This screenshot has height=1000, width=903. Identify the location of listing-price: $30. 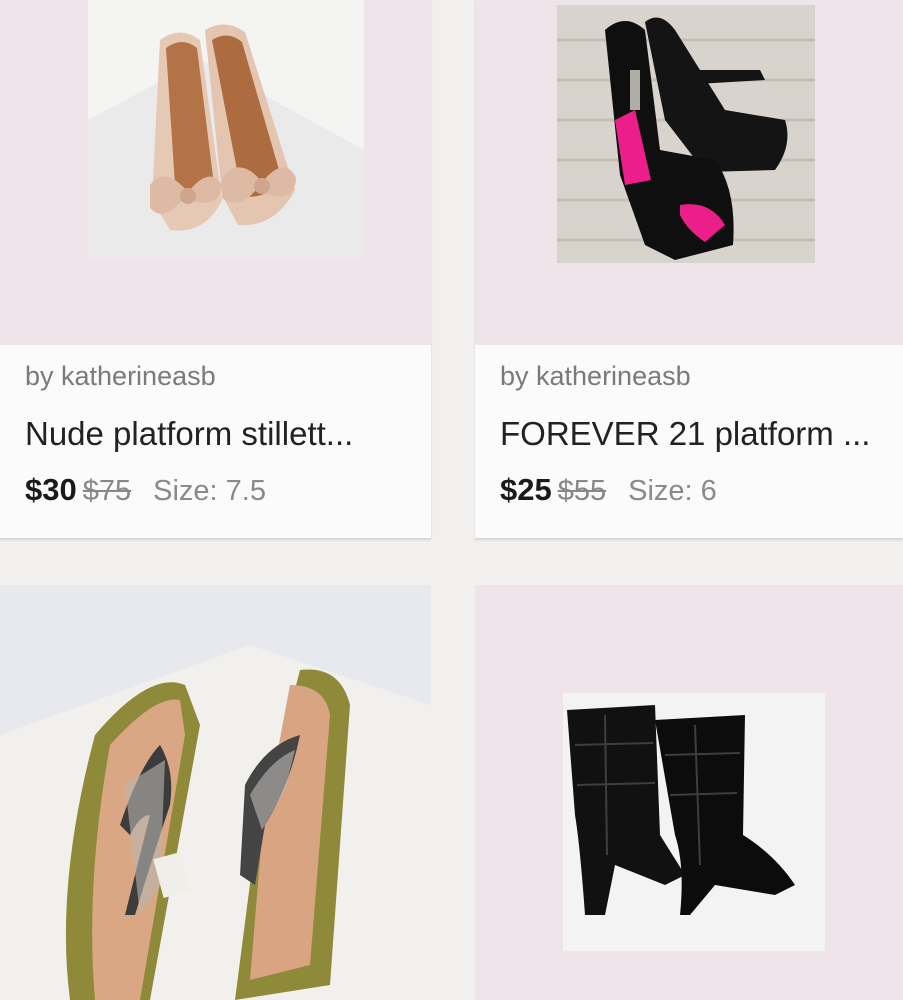
(51, 489).